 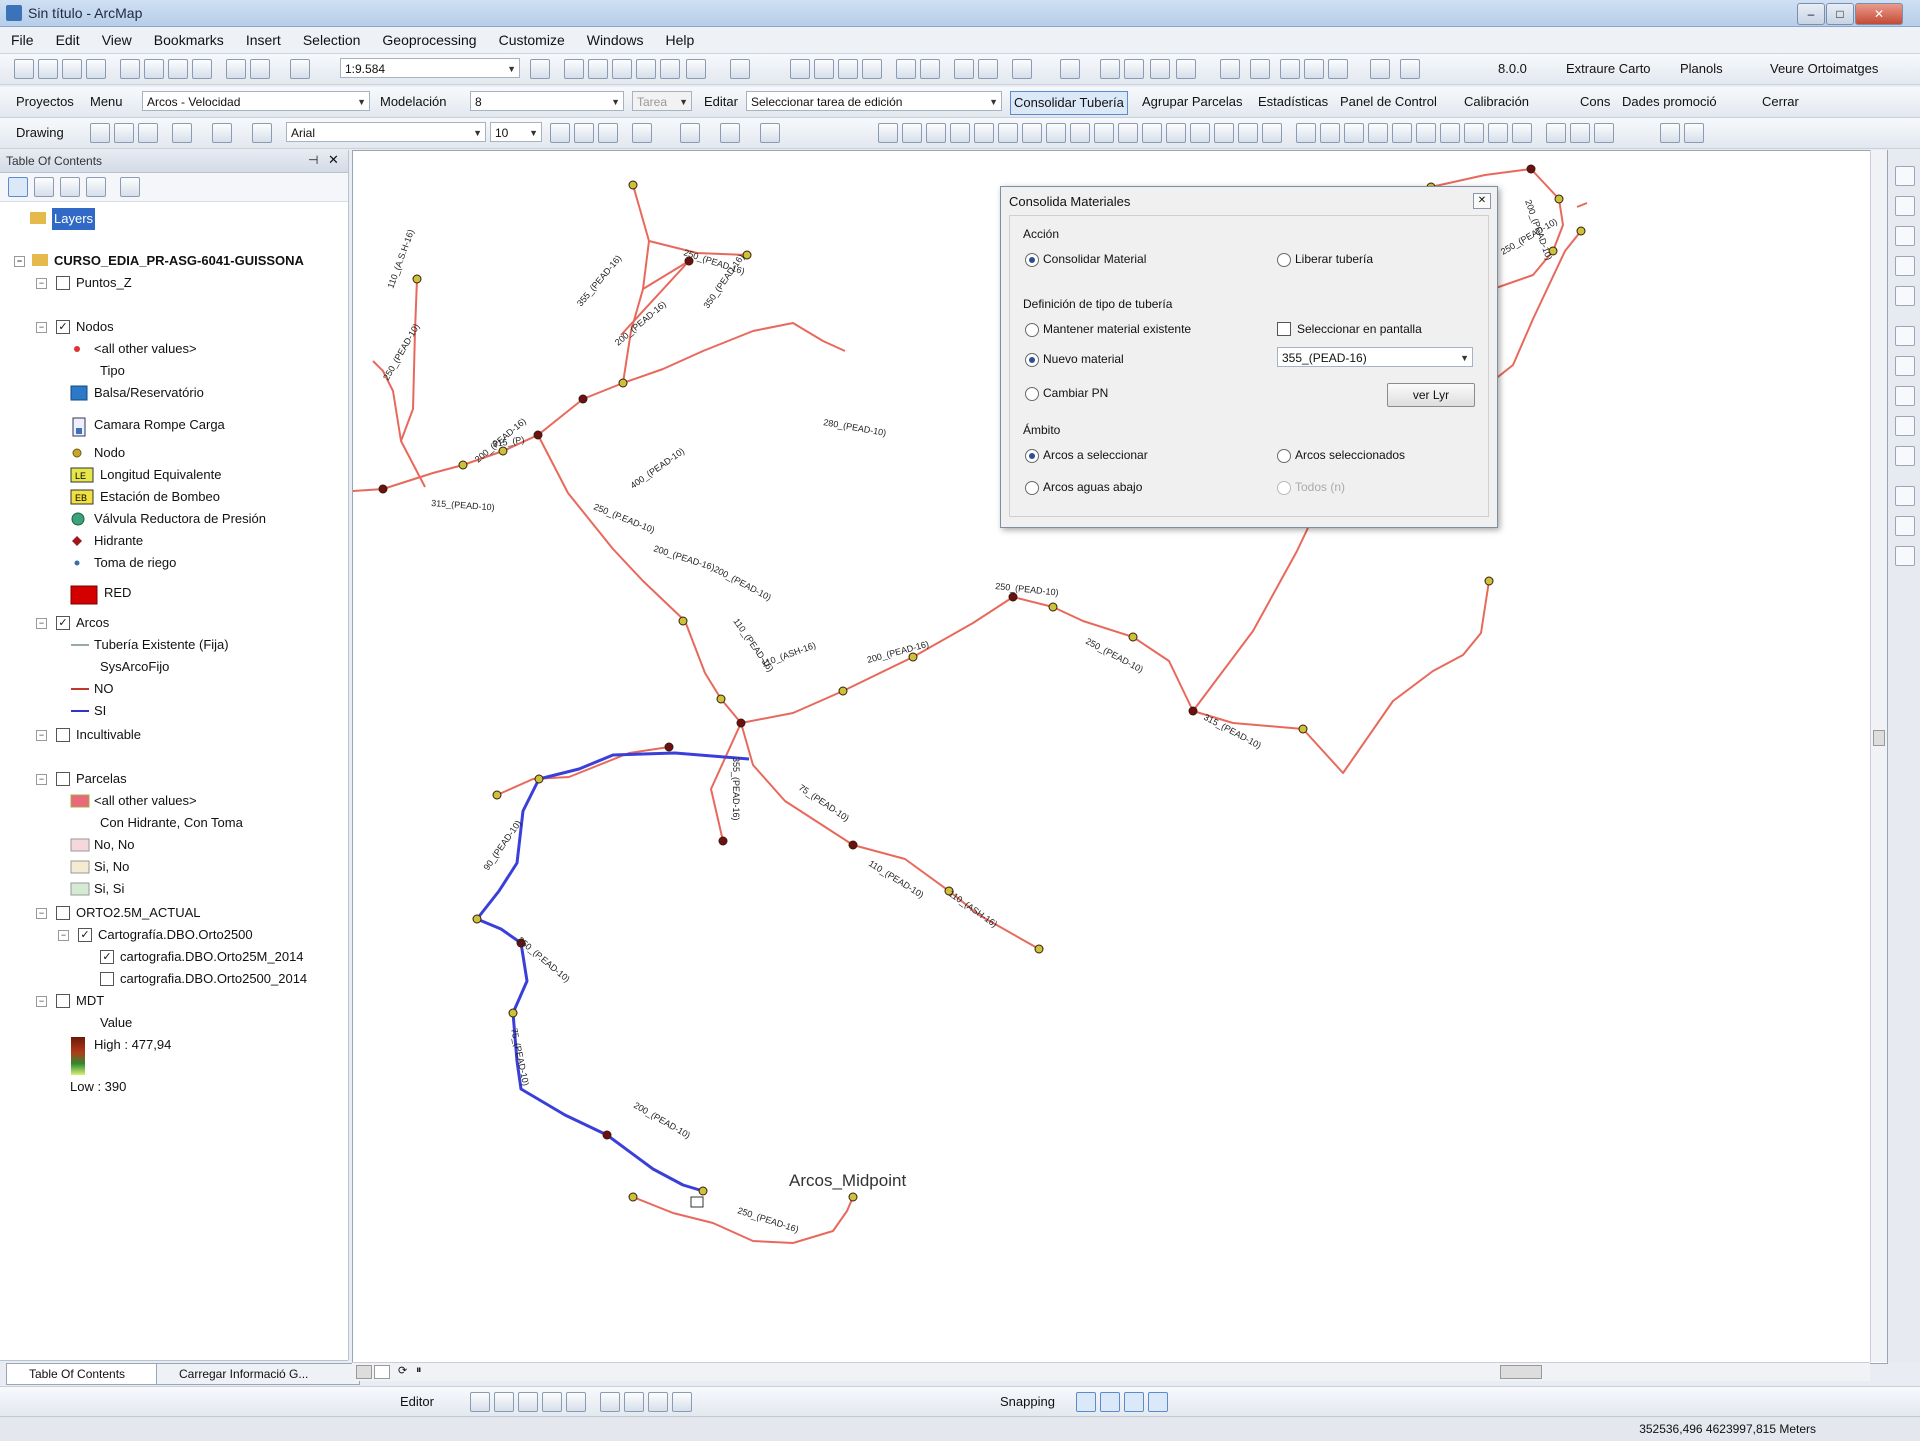 I want to click on agrupar-parcelas-button: Agrupar Parcelas, so click(x=1192, y=102).